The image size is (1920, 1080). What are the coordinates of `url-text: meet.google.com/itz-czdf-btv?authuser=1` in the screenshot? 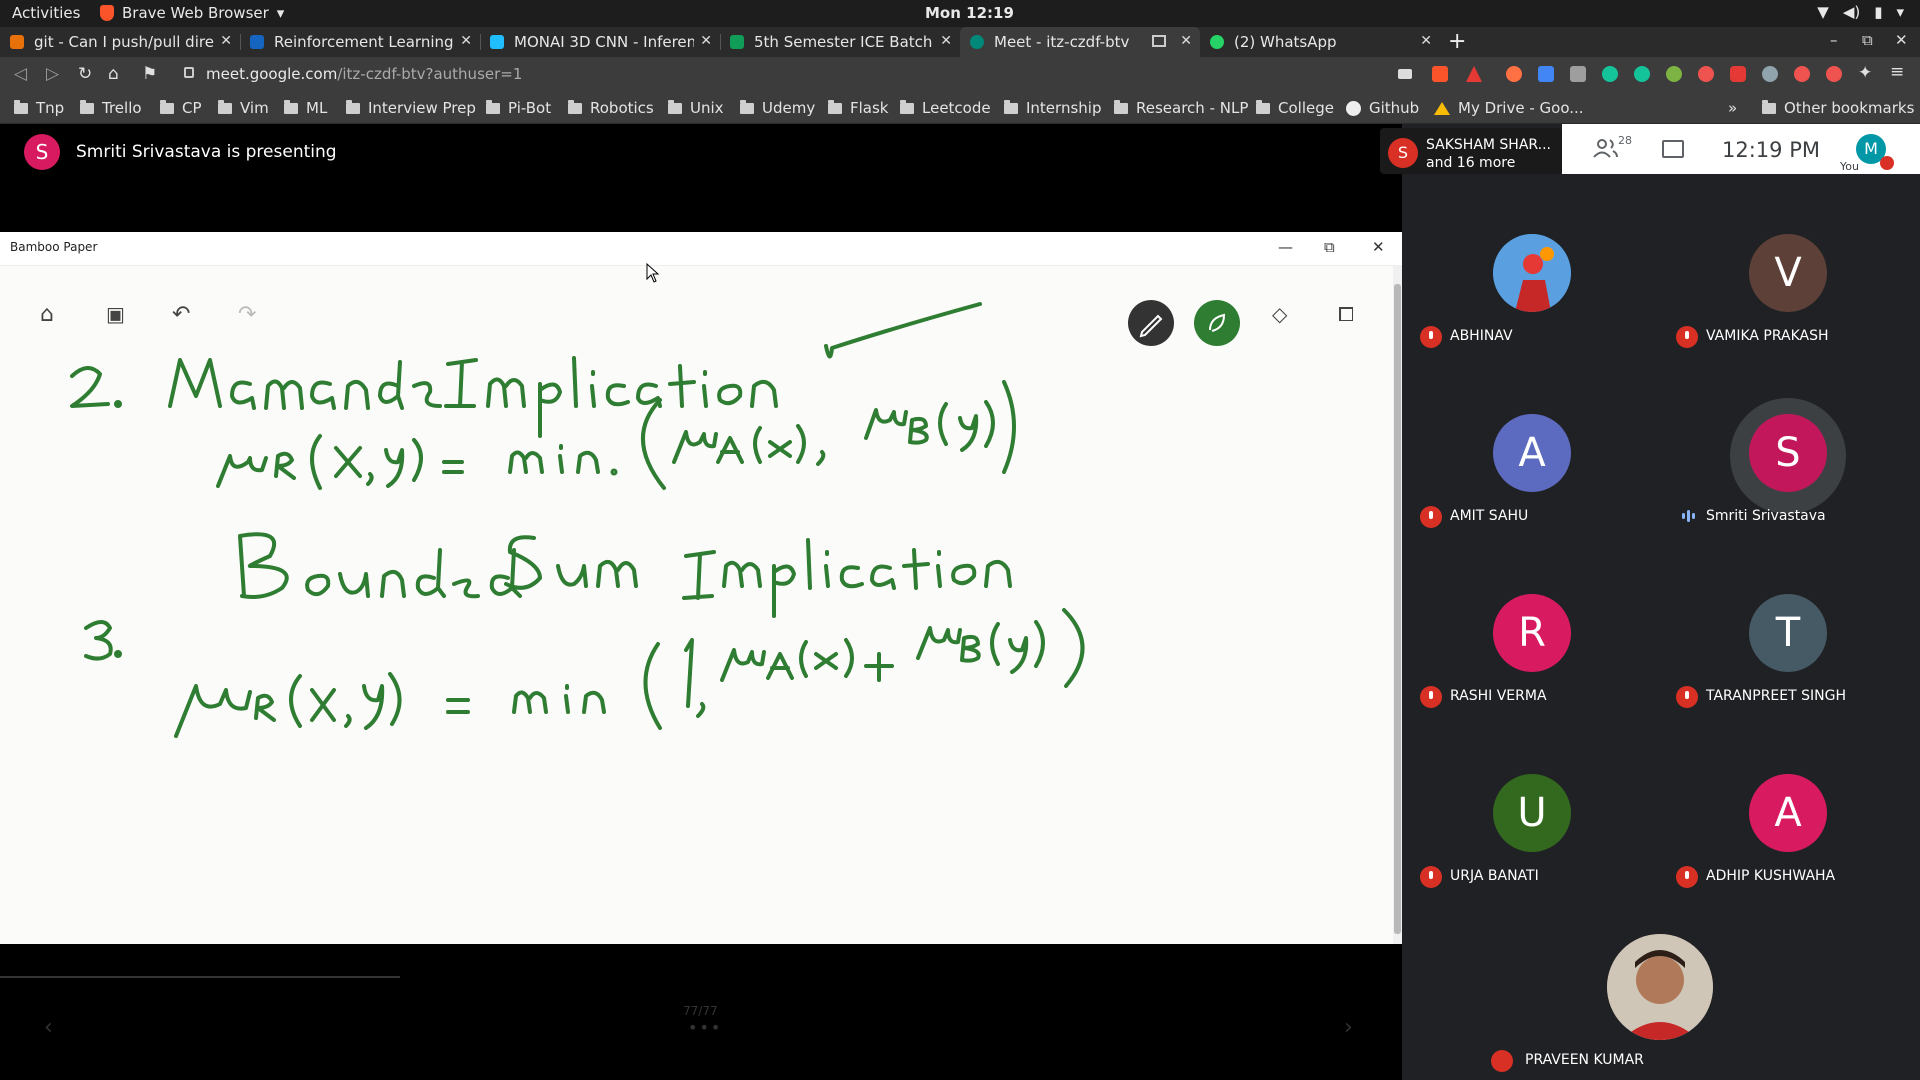 It's located at (364, 74).